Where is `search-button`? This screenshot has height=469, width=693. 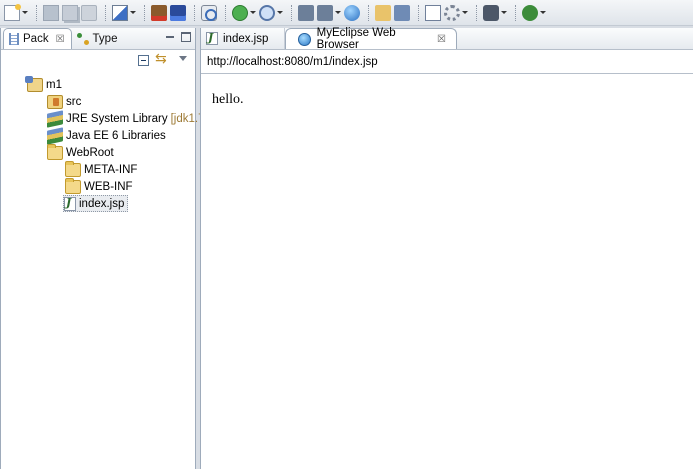 search-button is located at coordinates (271, 13).